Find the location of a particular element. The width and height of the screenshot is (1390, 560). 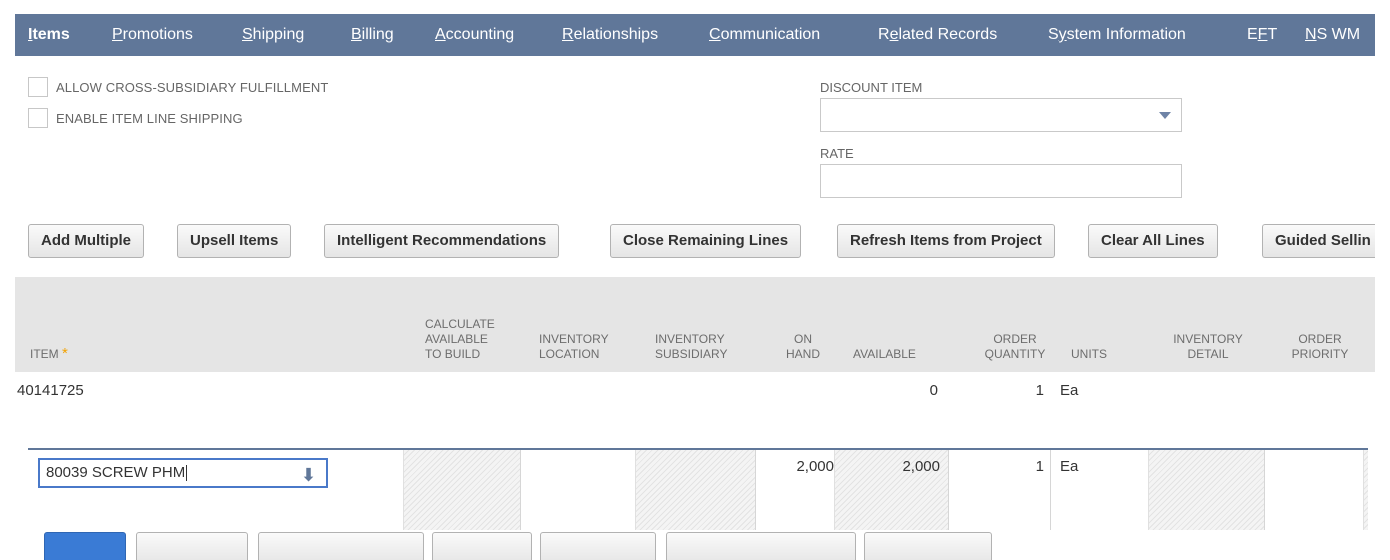

edit-on-hand: 2,000 is located at coordinates (815, 466).